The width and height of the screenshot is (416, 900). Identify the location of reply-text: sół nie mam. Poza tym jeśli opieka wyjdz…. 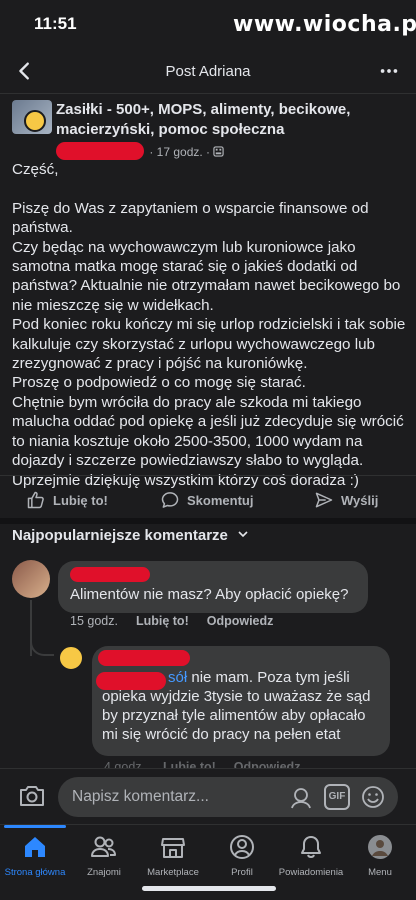
(242, 706).